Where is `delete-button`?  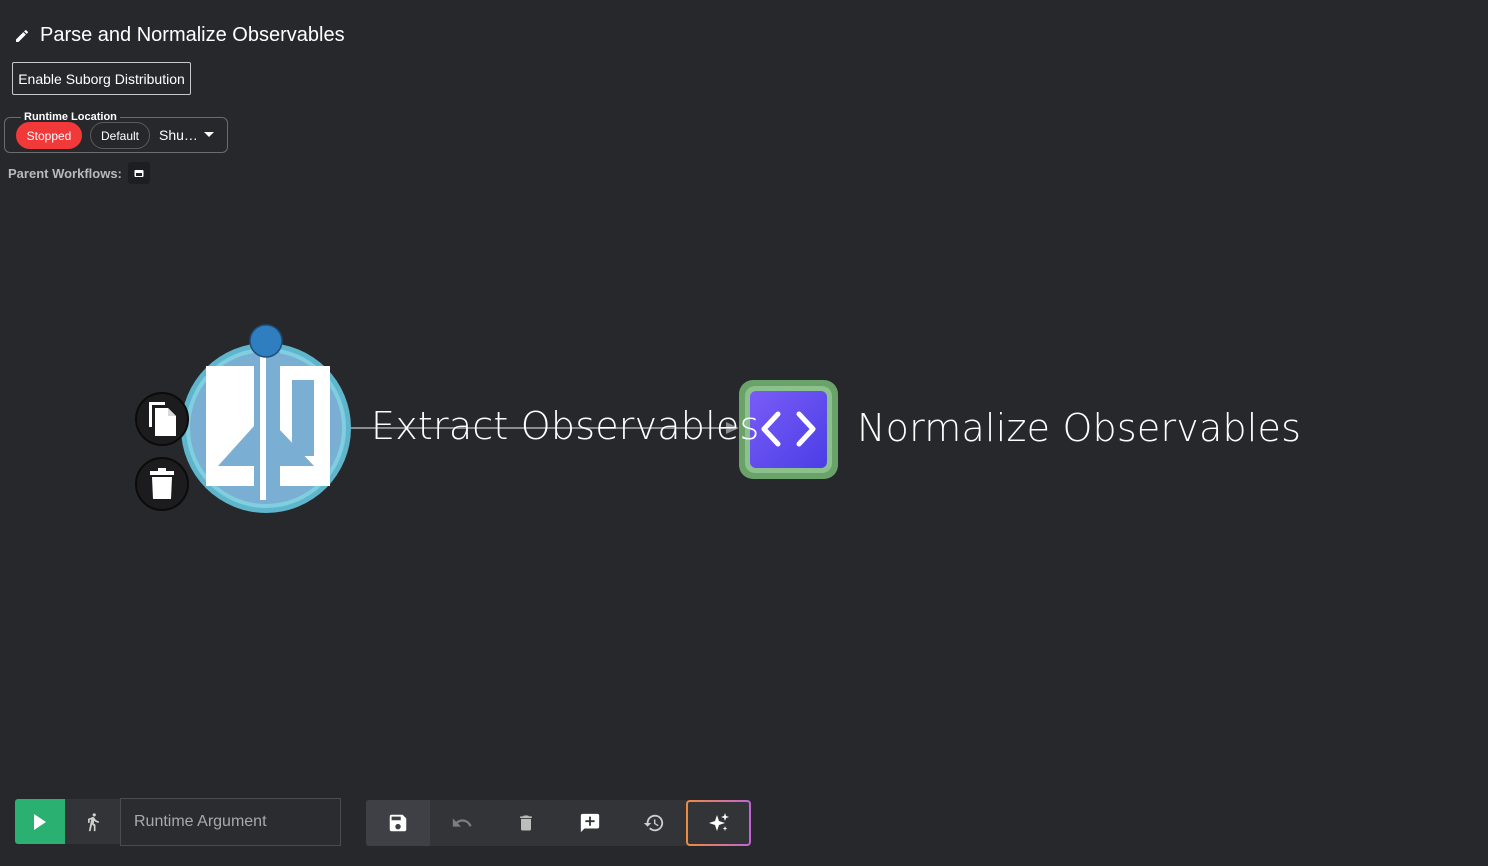
delete-button is located at coordinates (526, 823).